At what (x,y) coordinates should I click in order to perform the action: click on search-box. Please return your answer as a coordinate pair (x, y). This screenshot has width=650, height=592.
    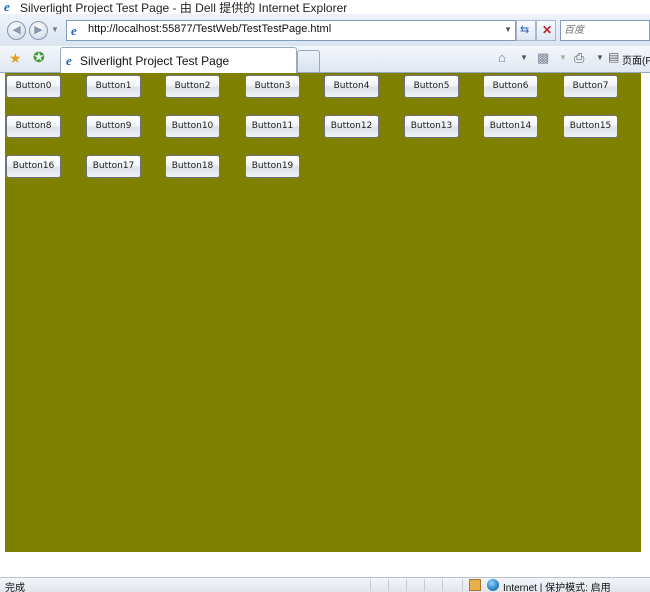
    Looking at the image, I should click on (605, 30).